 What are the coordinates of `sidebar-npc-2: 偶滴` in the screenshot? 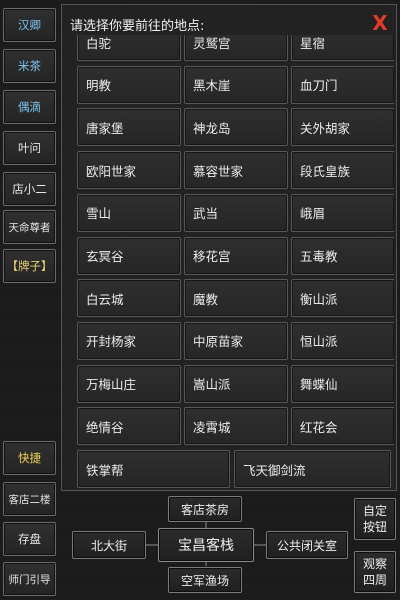 It's located at (29, 107).